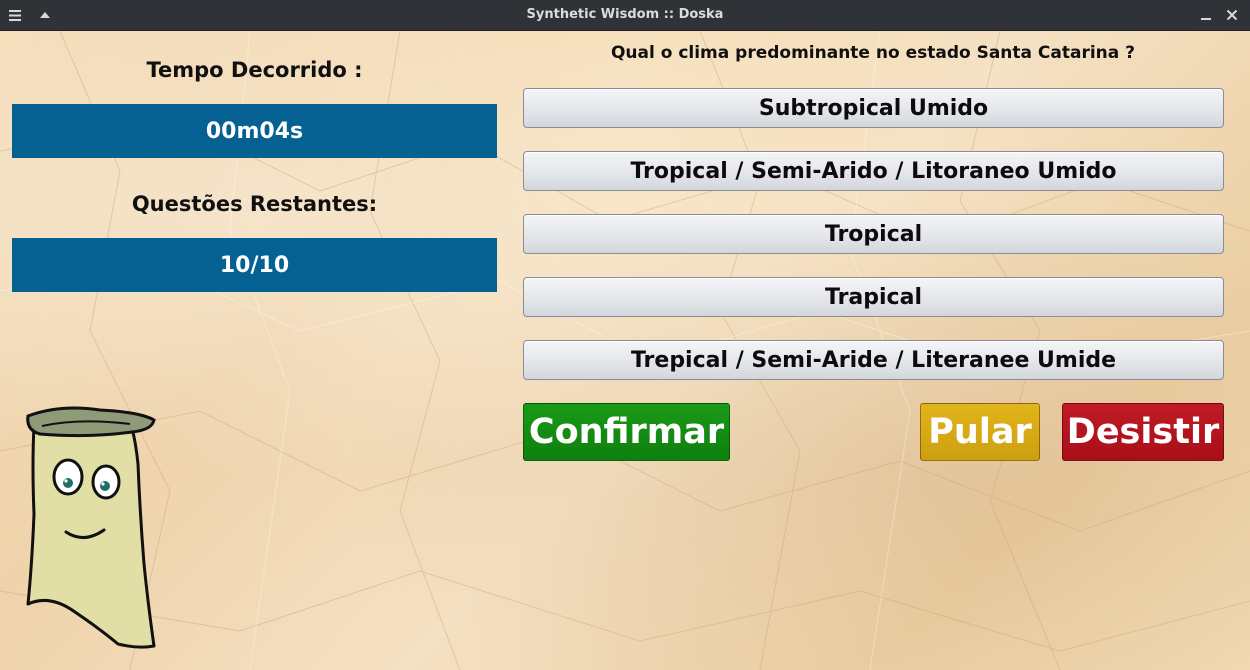 This screenshot has width=1250, height=670. Describe the element at coordinates (254, 265) in the screenshot. I see `remaining-questions-value: 10/10` at that location.